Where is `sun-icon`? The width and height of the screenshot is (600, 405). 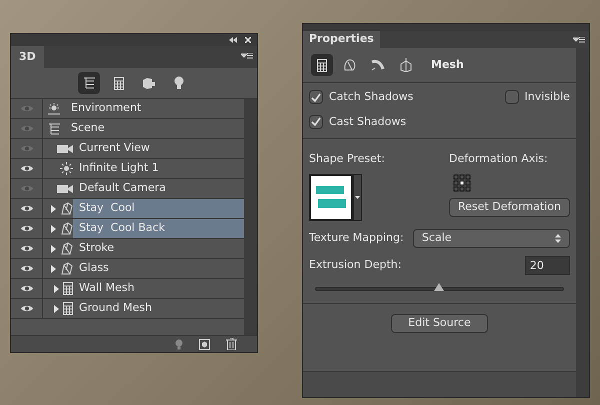
sun-icon is located at coordinates (66, 168).